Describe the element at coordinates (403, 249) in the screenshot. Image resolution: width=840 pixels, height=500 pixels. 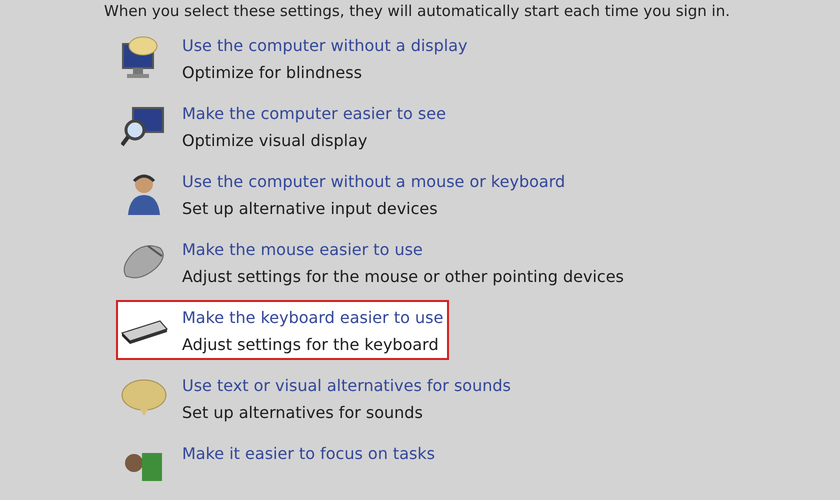
I see `setting-link: Make the mouse easier to use` at that location.